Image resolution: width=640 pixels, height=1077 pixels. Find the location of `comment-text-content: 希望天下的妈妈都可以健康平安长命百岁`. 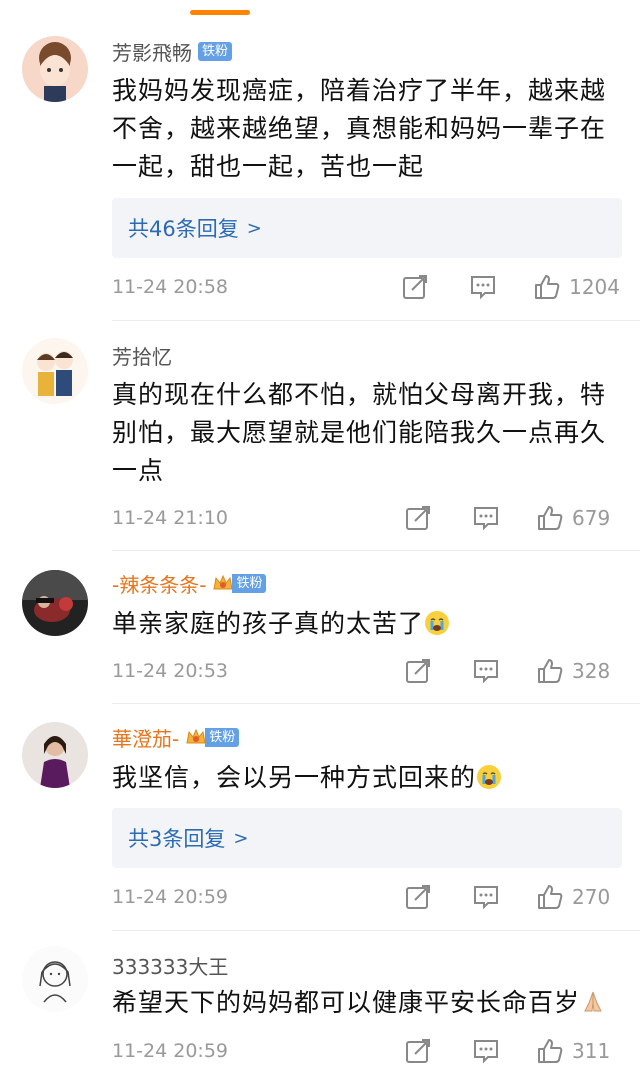

comment-text-content: 希望天下的妈妈都可以健康平安长命百岁 is located at coordinates (346, 1002).